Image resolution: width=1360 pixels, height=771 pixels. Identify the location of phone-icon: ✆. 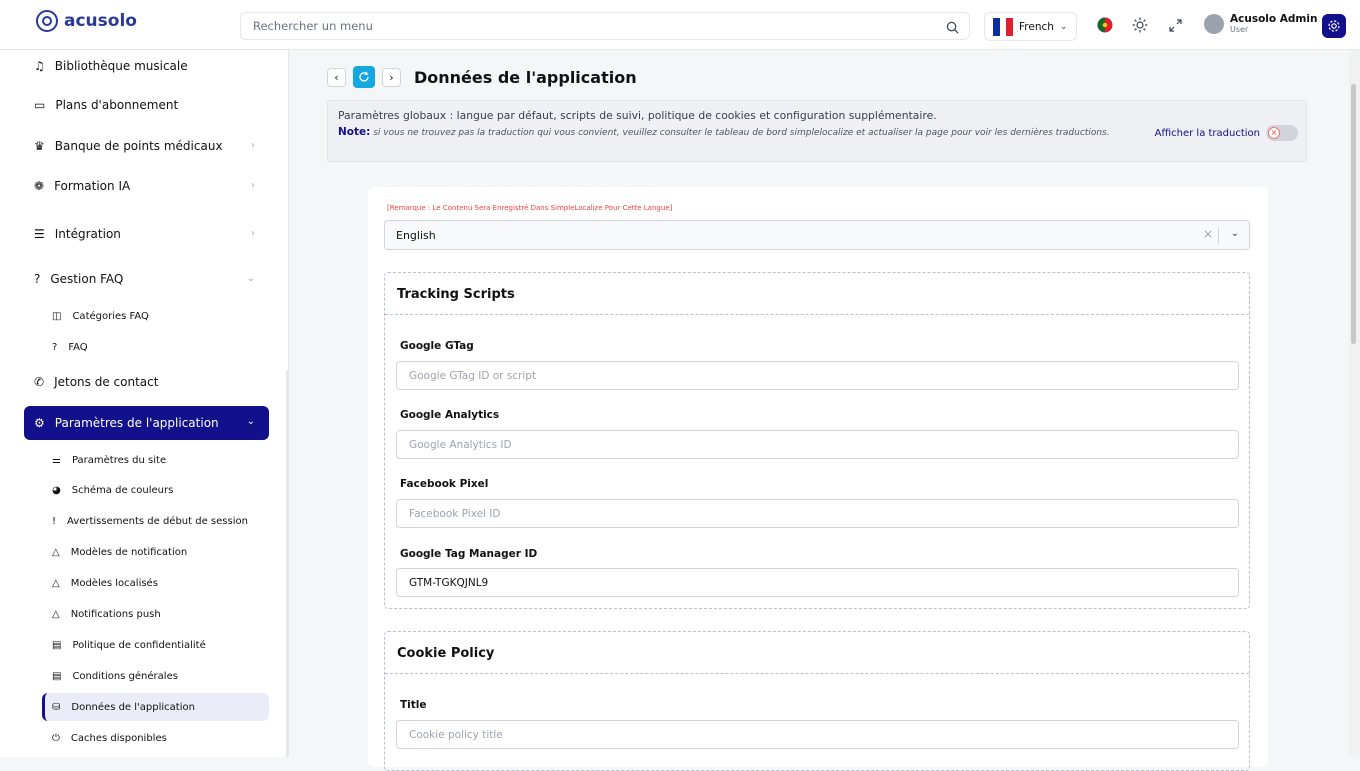
(39, 382).